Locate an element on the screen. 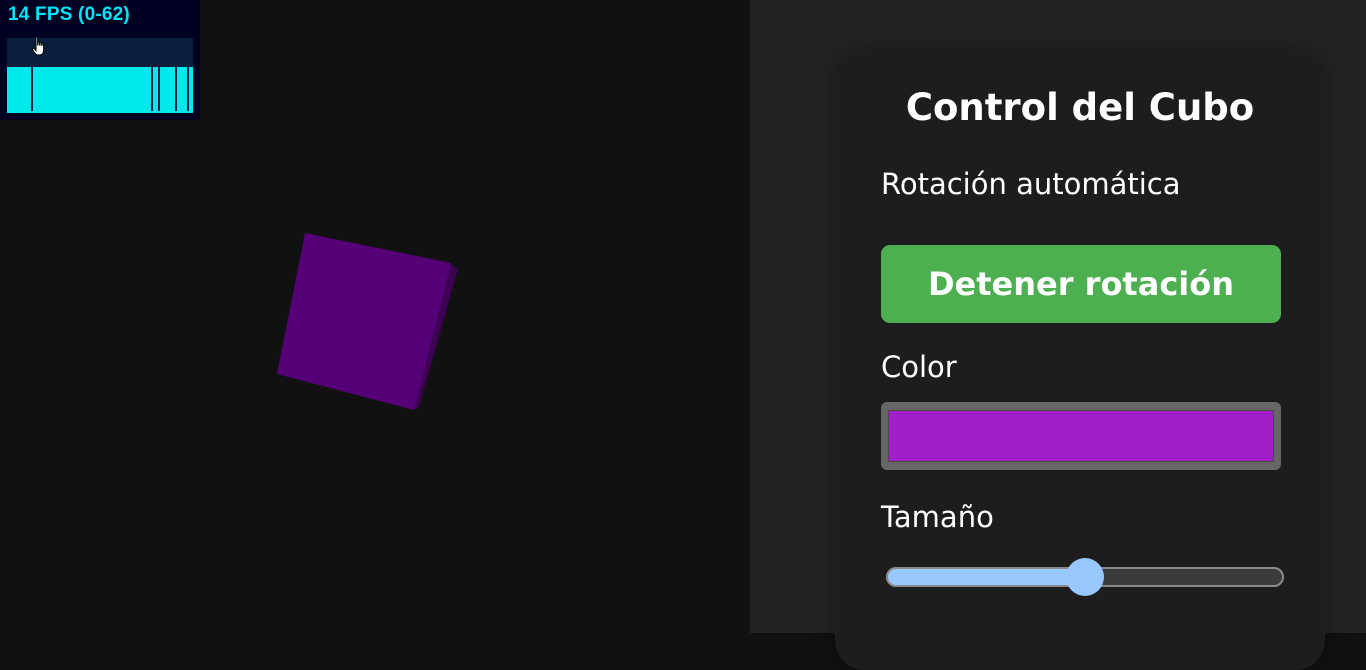 This screenshot has height=670, width=1366. fps-graph-fill is located at coordinates (100, 90).